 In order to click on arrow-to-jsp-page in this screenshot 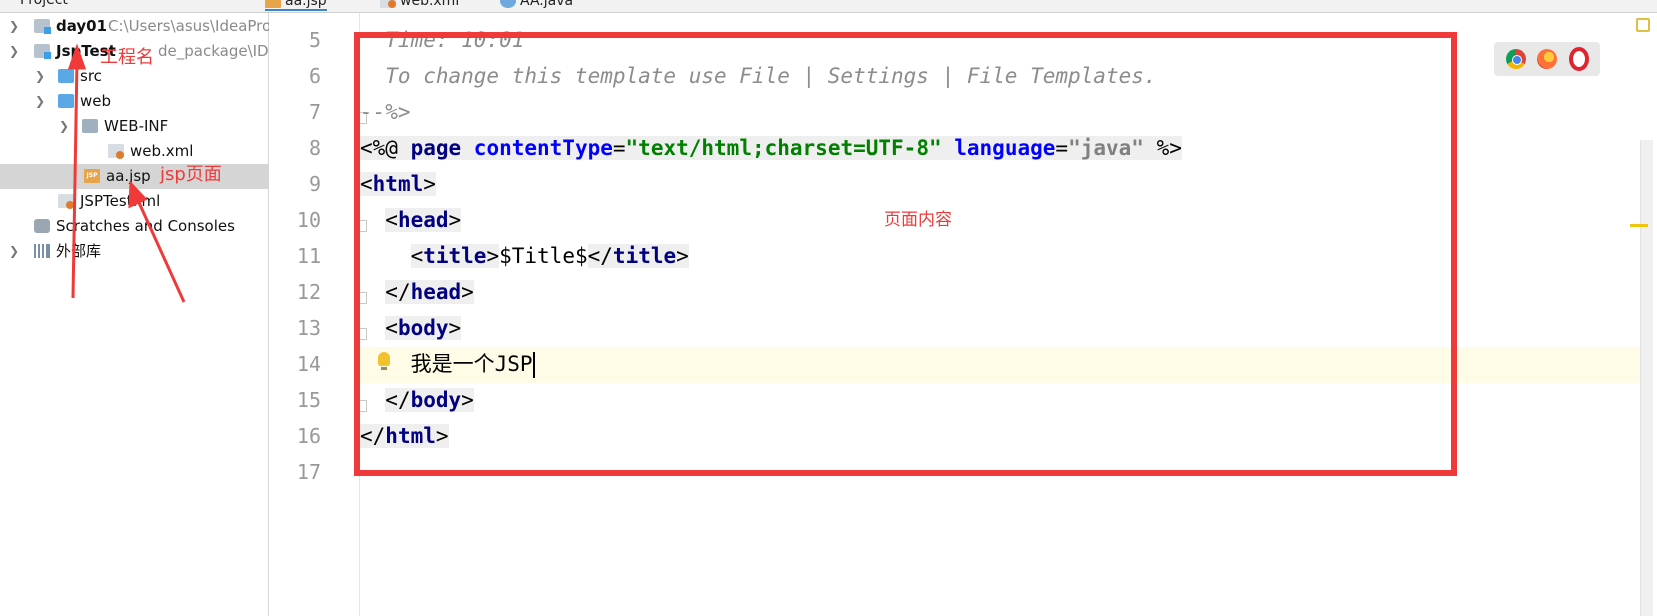, I will do `click(160, 249)`.